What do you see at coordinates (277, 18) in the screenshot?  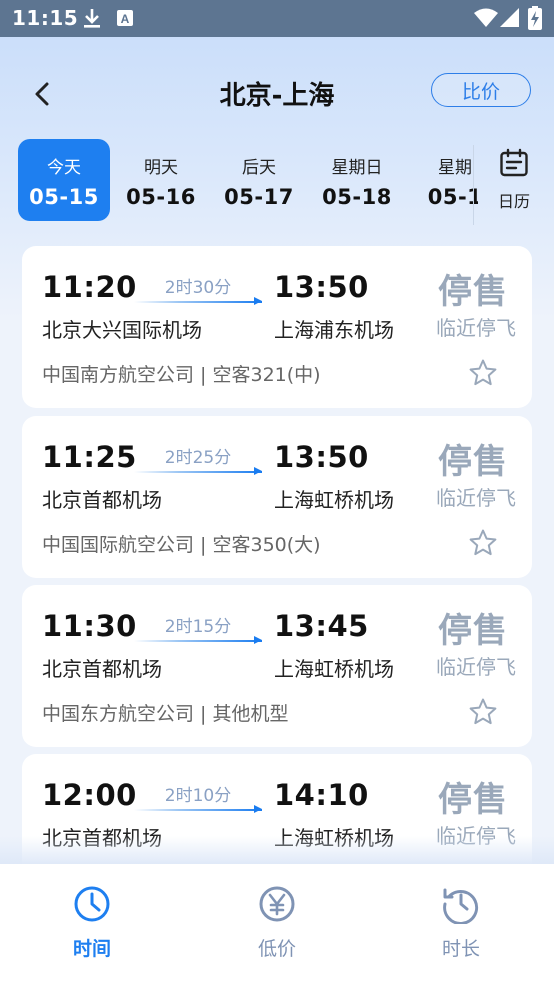 I see `status-bar: 11:15 A` at bounding box center [277, 18].